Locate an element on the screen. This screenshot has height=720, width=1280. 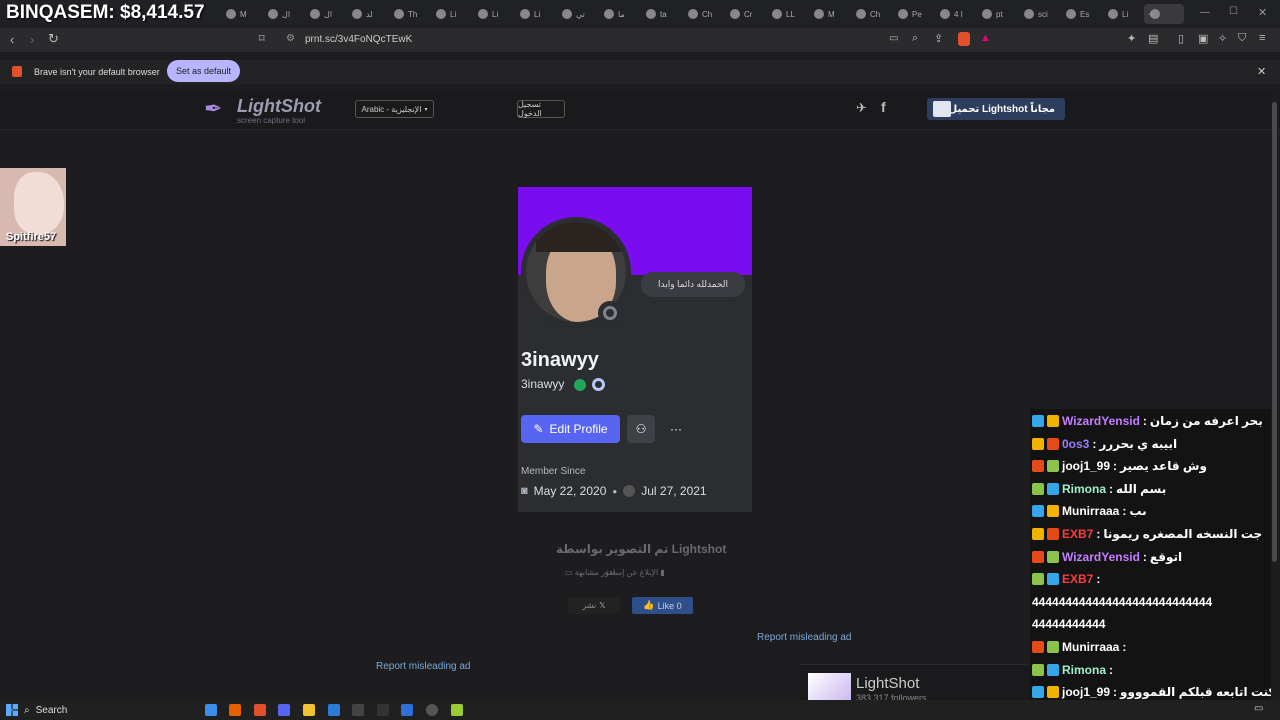
page-scrollbar is located at coordinates (1274, 396).